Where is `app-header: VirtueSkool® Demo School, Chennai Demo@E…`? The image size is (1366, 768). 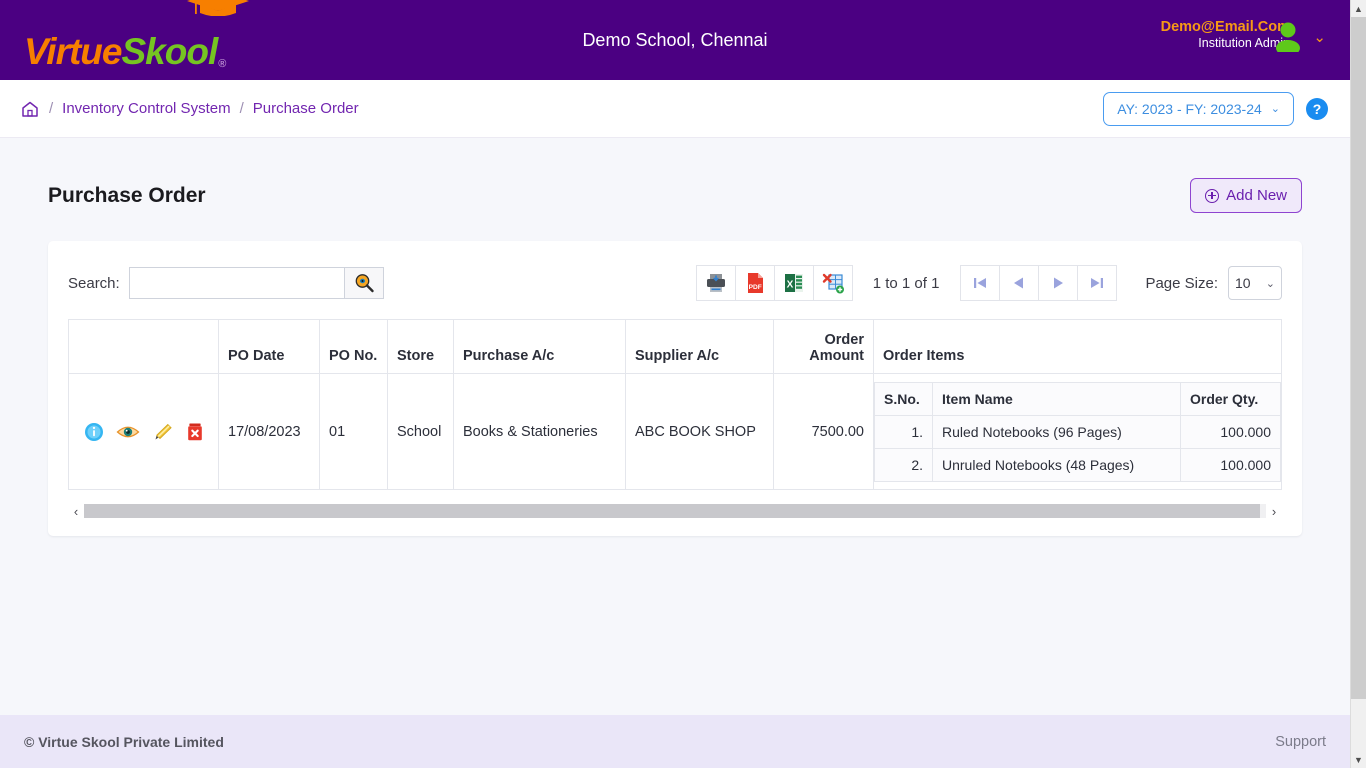
app-header: VirtueSkool® Demo School, Chennai Demo@E… is located at coordinates (675, 40).